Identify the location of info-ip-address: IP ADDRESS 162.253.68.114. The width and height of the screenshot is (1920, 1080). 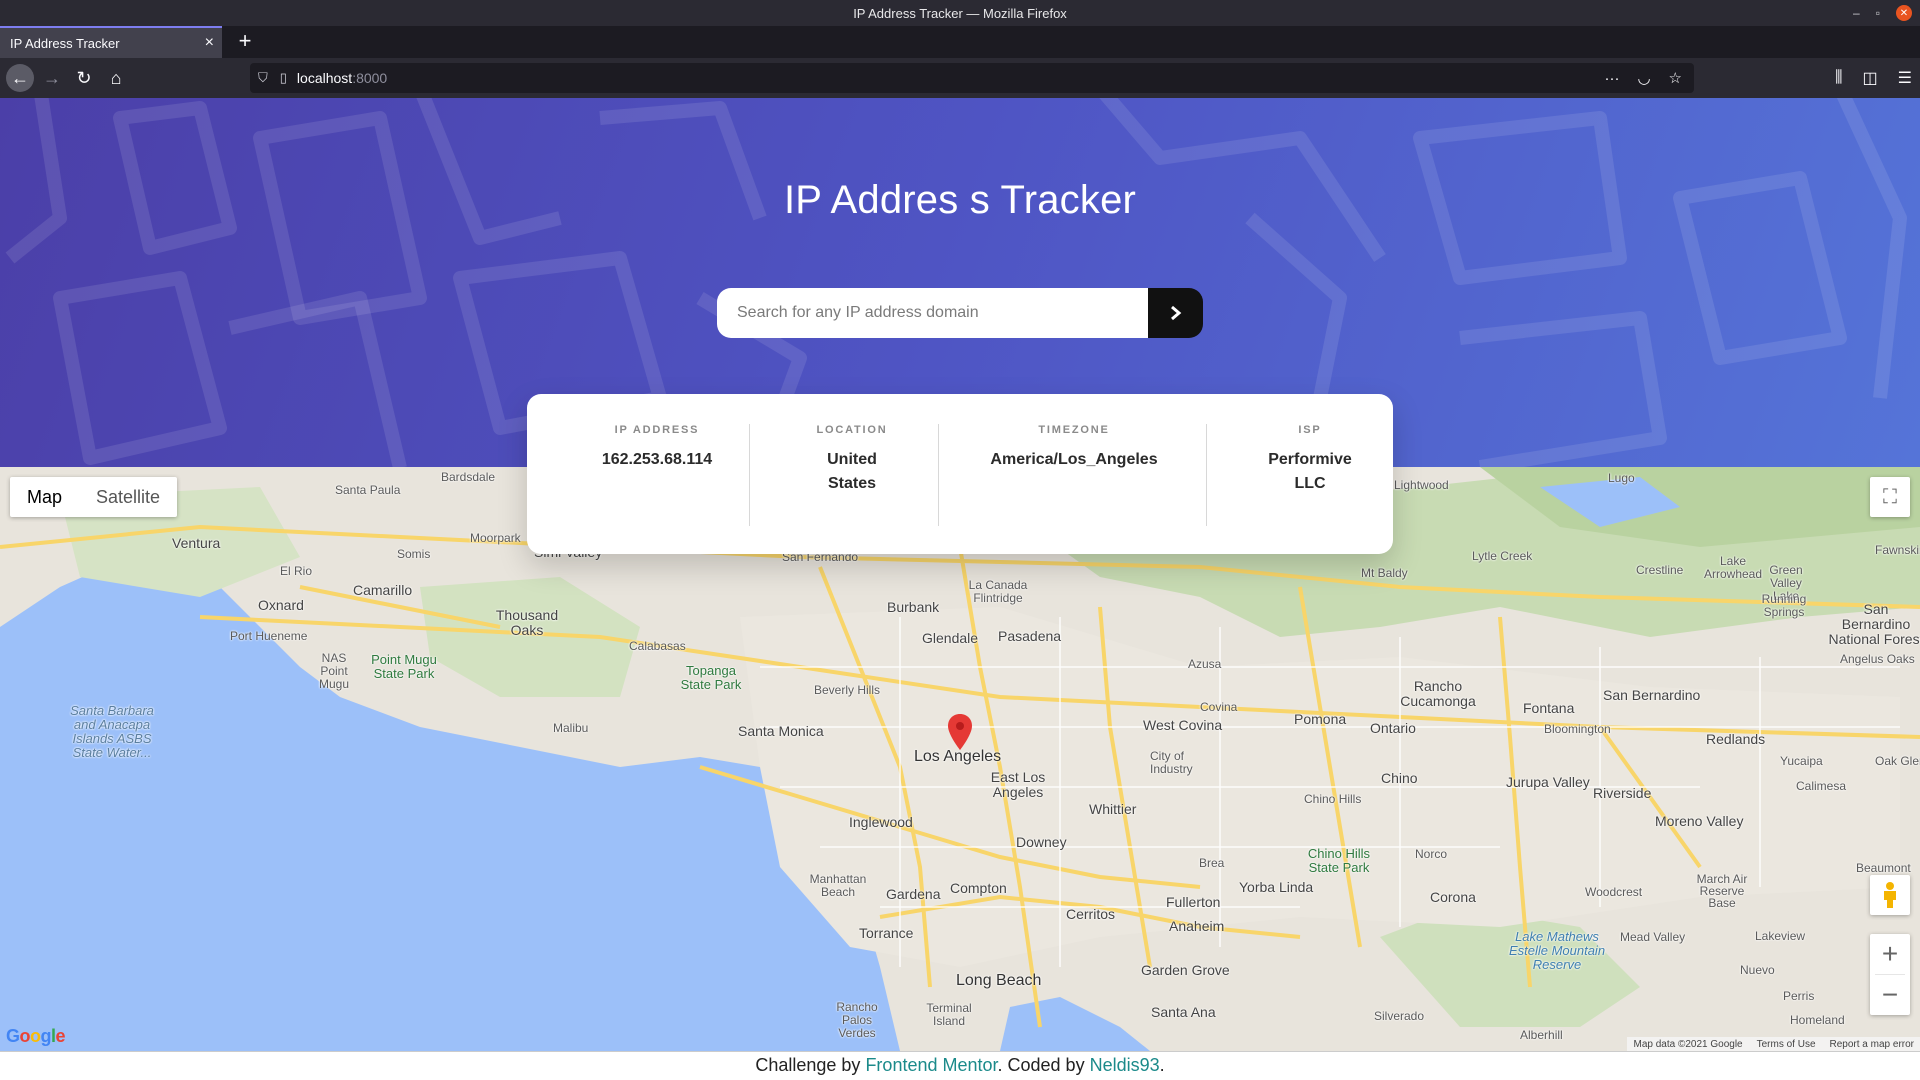
(657, 475).